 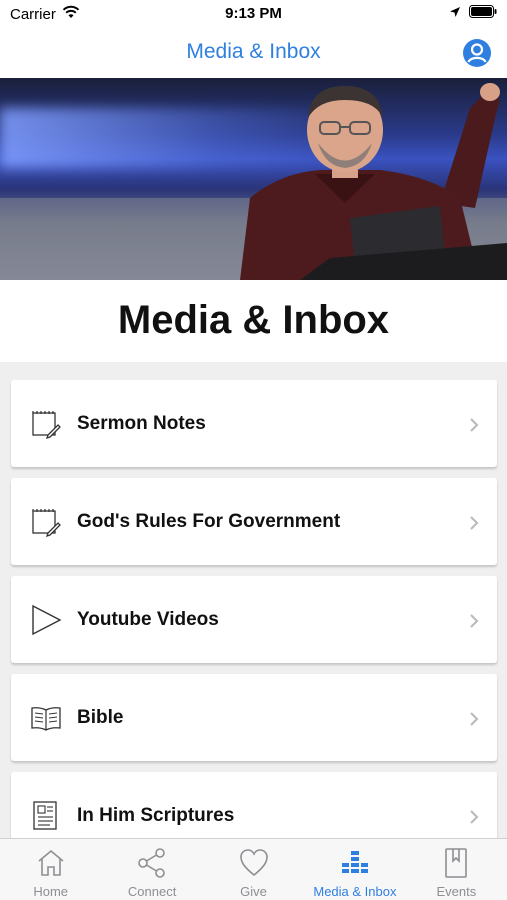 I want to click on list-item-label: God's Rules For Government, so click(x=209, y=521).